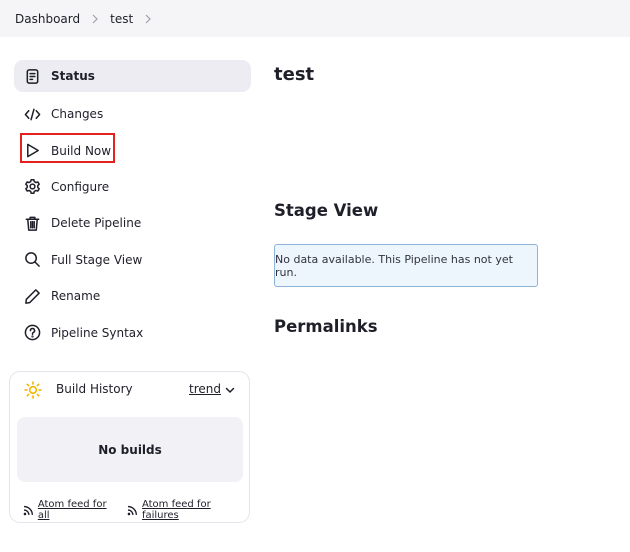 This screenshot has height=552, width=630. What do you see at coordinates (76, 296) in the screenshot?
I see `sidebar-item-label: Rename` at bounding box center [76, 296].